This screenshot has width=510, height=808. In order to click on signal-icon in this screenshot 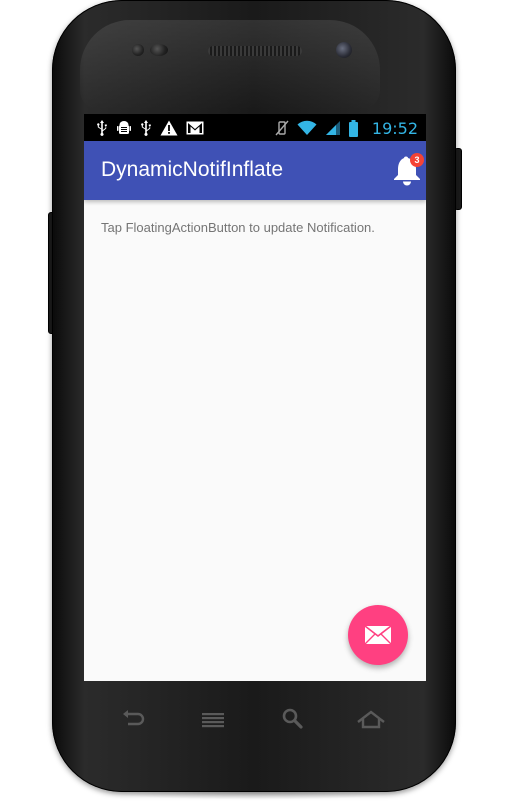, I will do `click(333, 128)`.